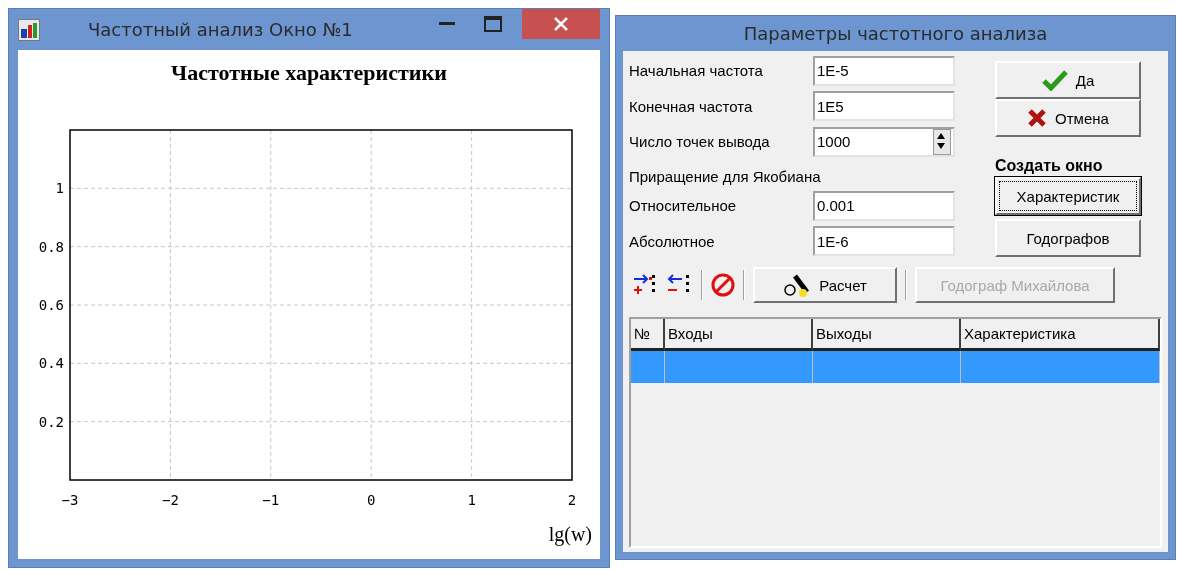 This screenshot has width=1177, height=570. Describe the element at coordinates (884, 241) in the screenshot. I see `input-field: 1E-6` at that location.